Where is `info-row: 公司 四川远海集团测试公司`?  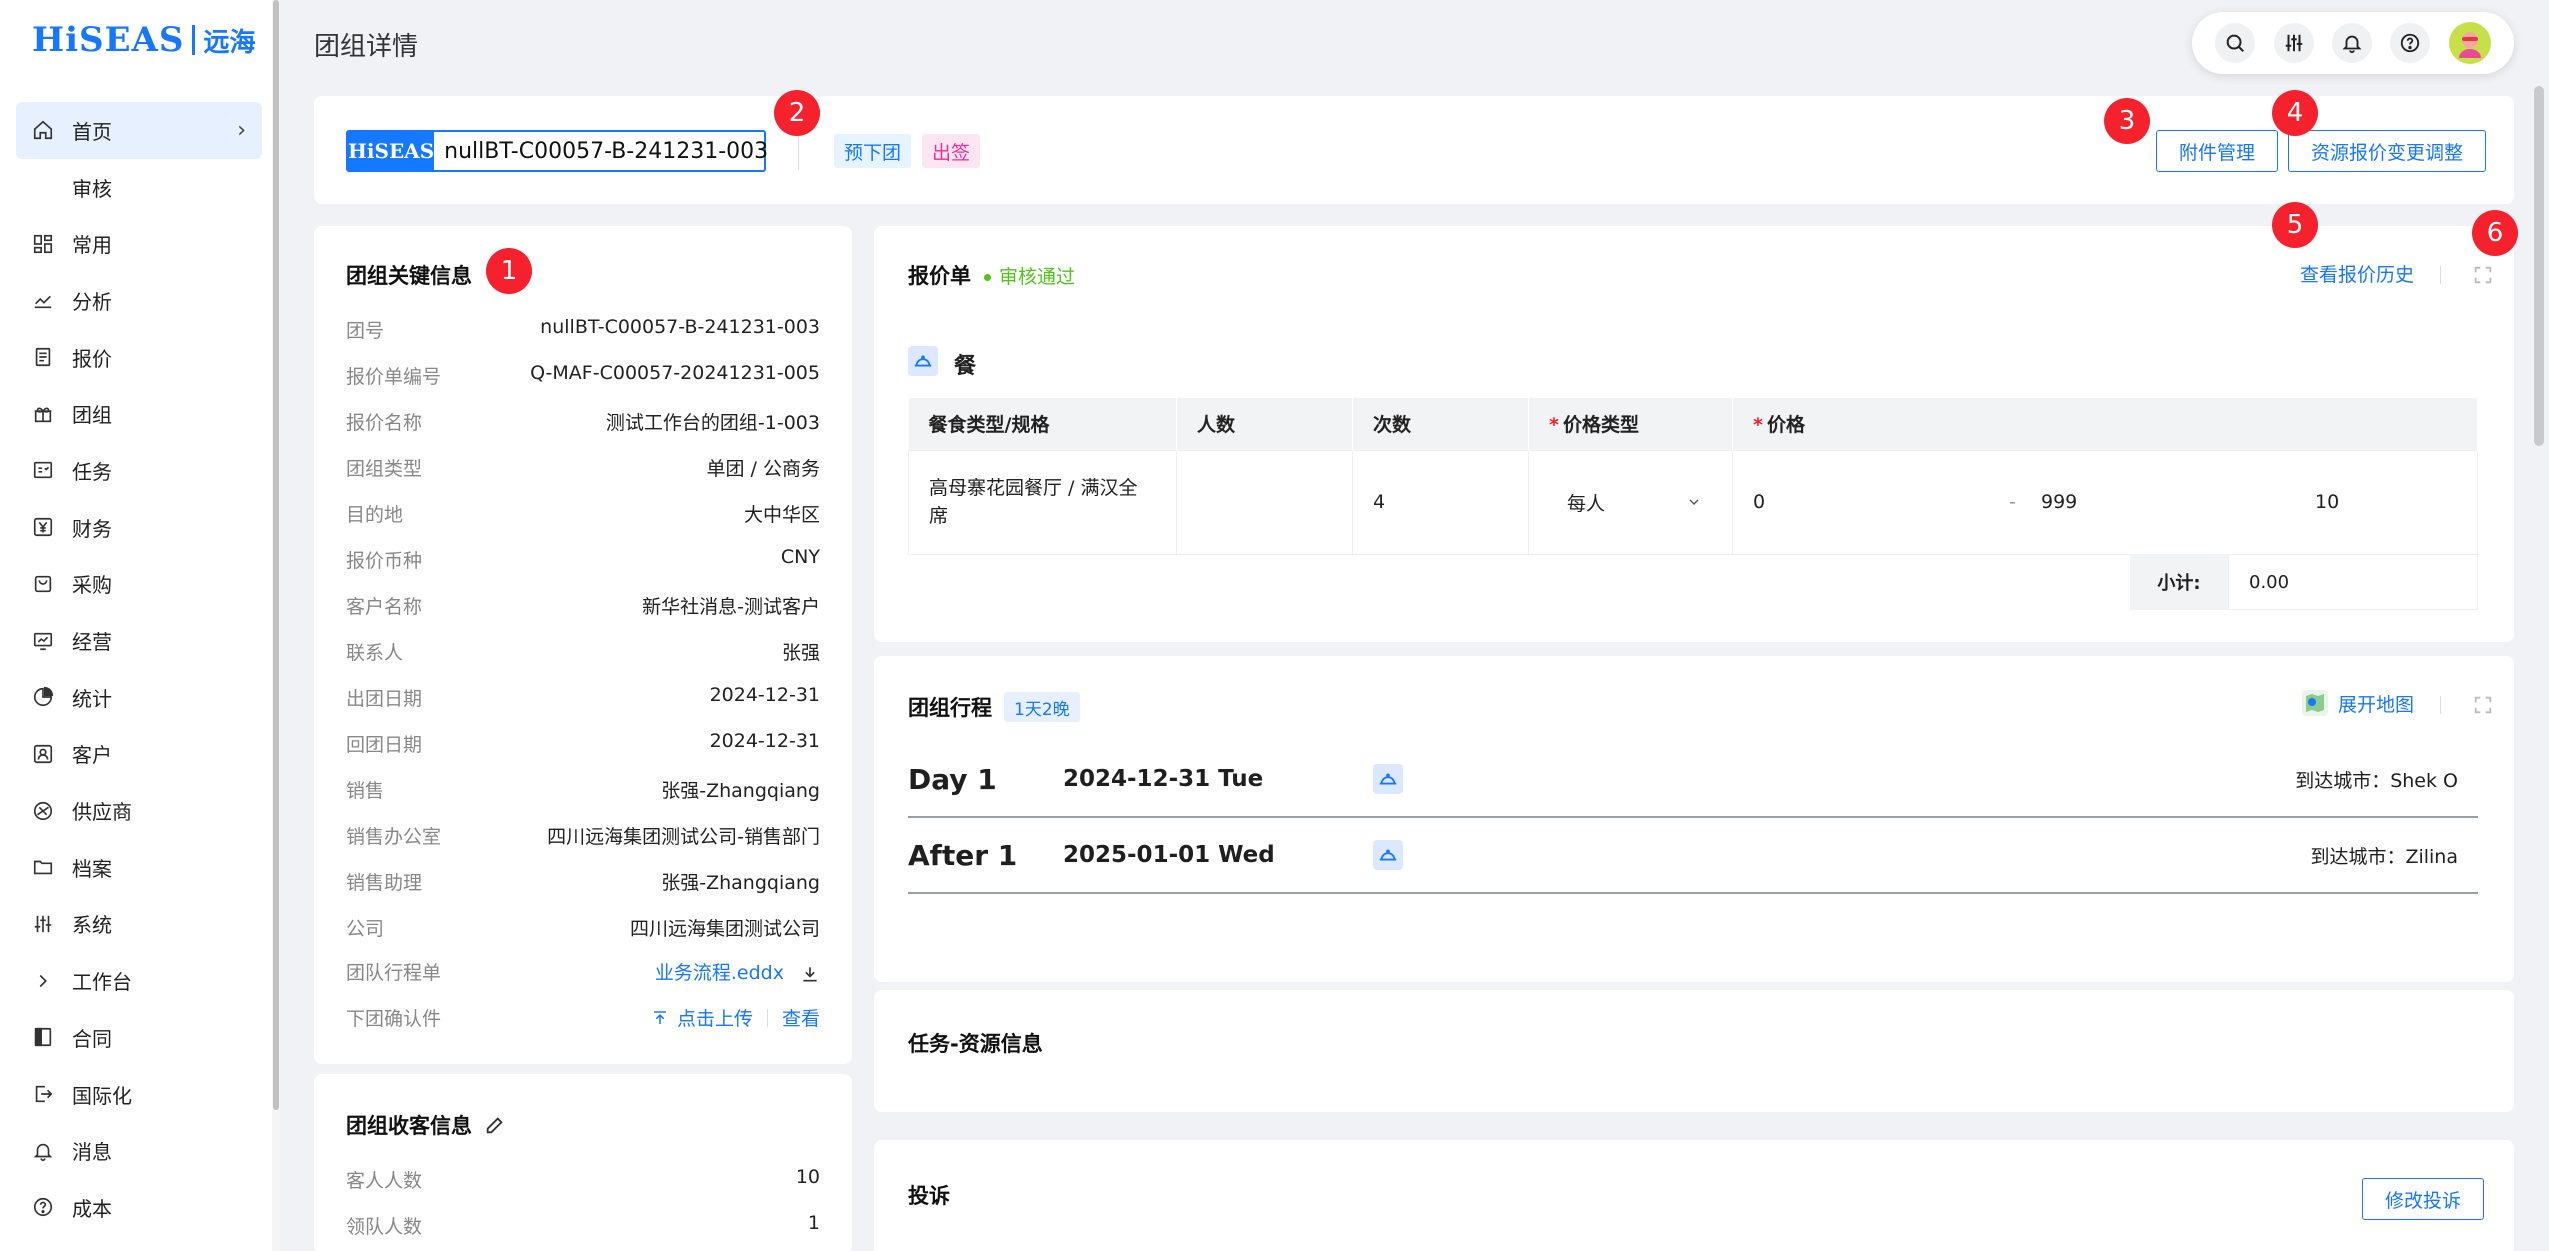
info-row: 公司 四川远海集团测试公司 is located at coordinates (583, 927).